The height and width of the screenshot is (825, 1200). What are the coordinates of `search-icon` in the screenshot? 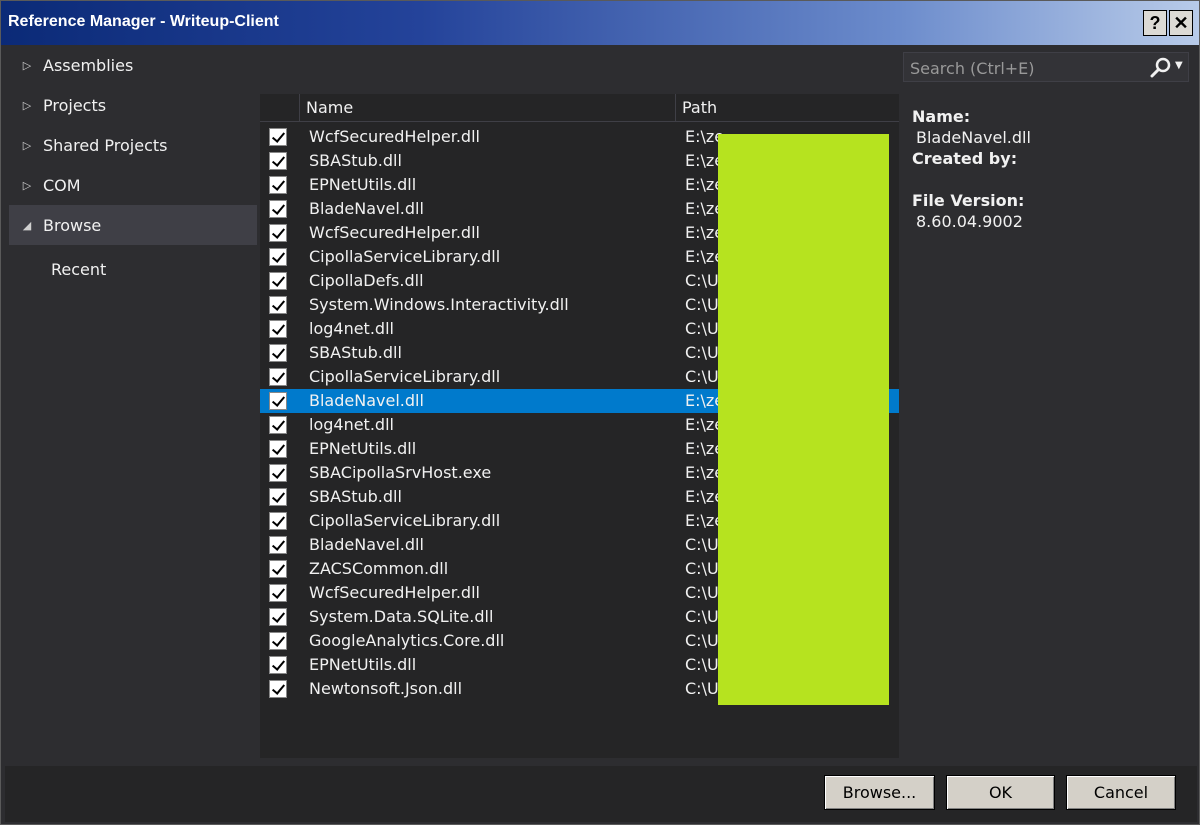 It's located at (1161, 68).